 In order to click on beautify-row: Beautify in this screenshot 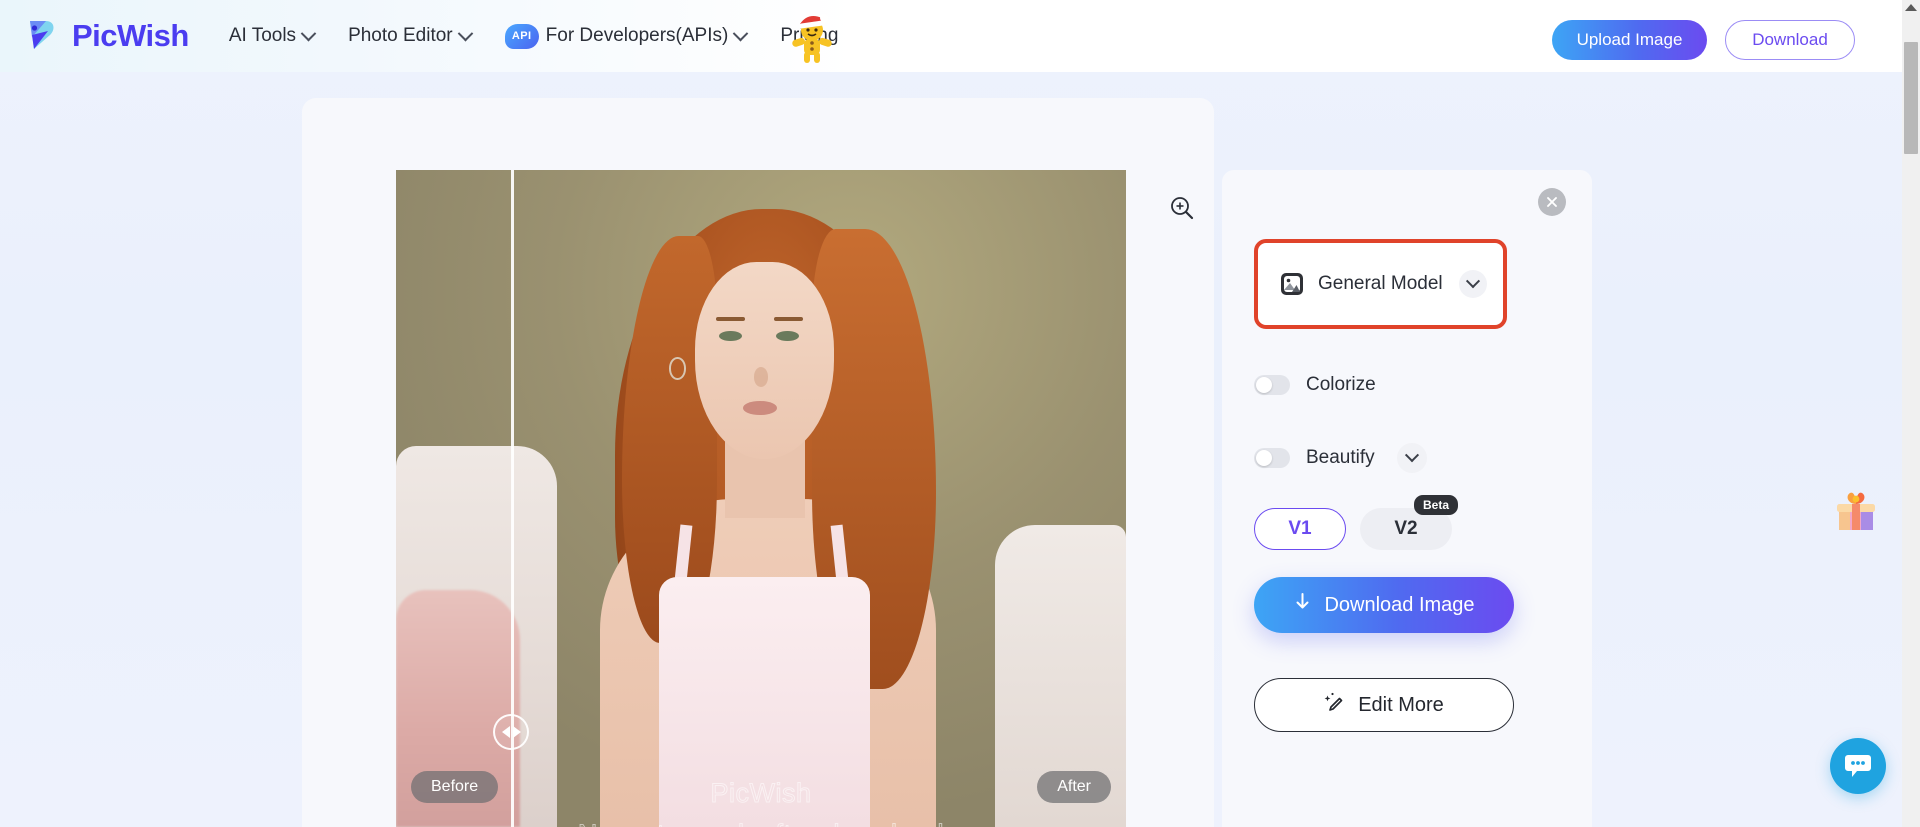, I will do `click(1340, 458)`.